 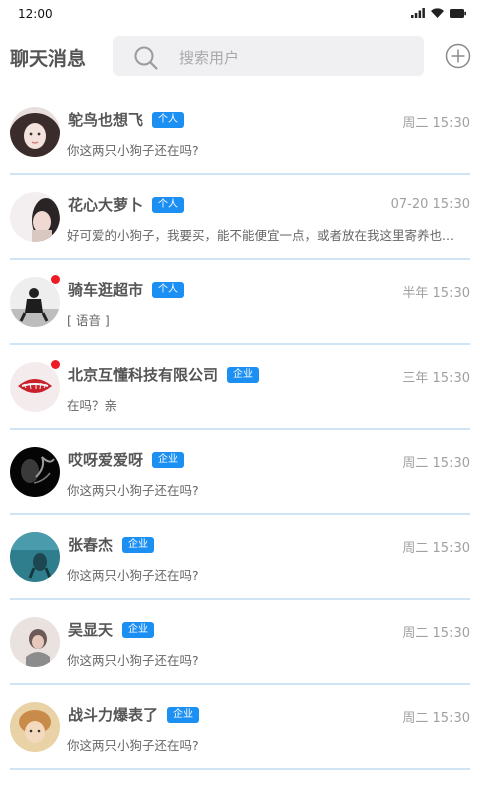 I want to click on search-input: 搜索用户, so click(x=268, y=56).